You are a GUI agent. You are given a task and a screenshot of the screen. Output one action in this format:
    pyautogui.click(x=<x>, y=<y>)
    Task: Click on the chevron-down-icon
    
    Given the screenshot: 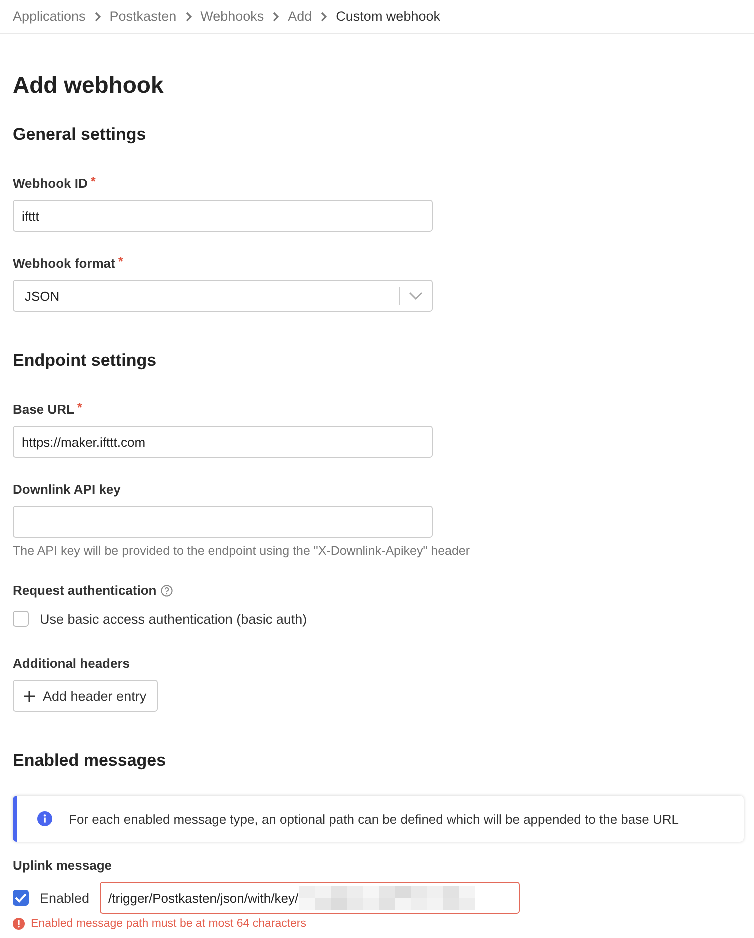 What is the action you would take?
    pyautogui.click(x=416, y=296)
    